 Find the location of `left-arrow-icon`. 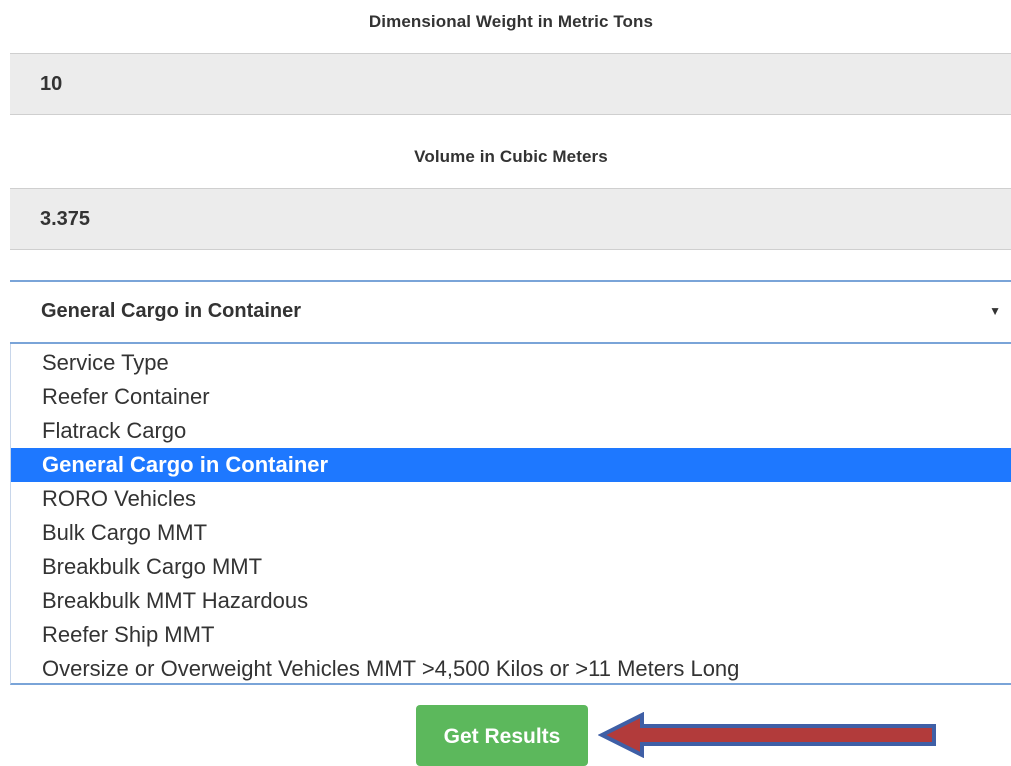

left-arrow-icon is located at coordinates (767, 735).